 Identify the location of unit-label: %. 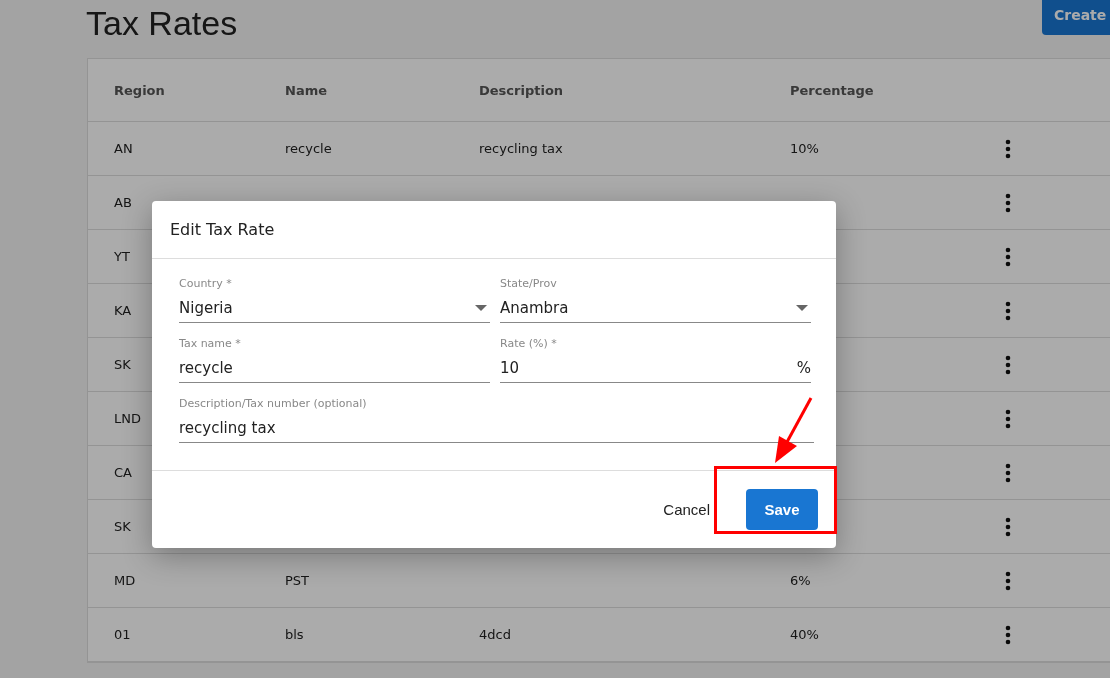
(803, 368).